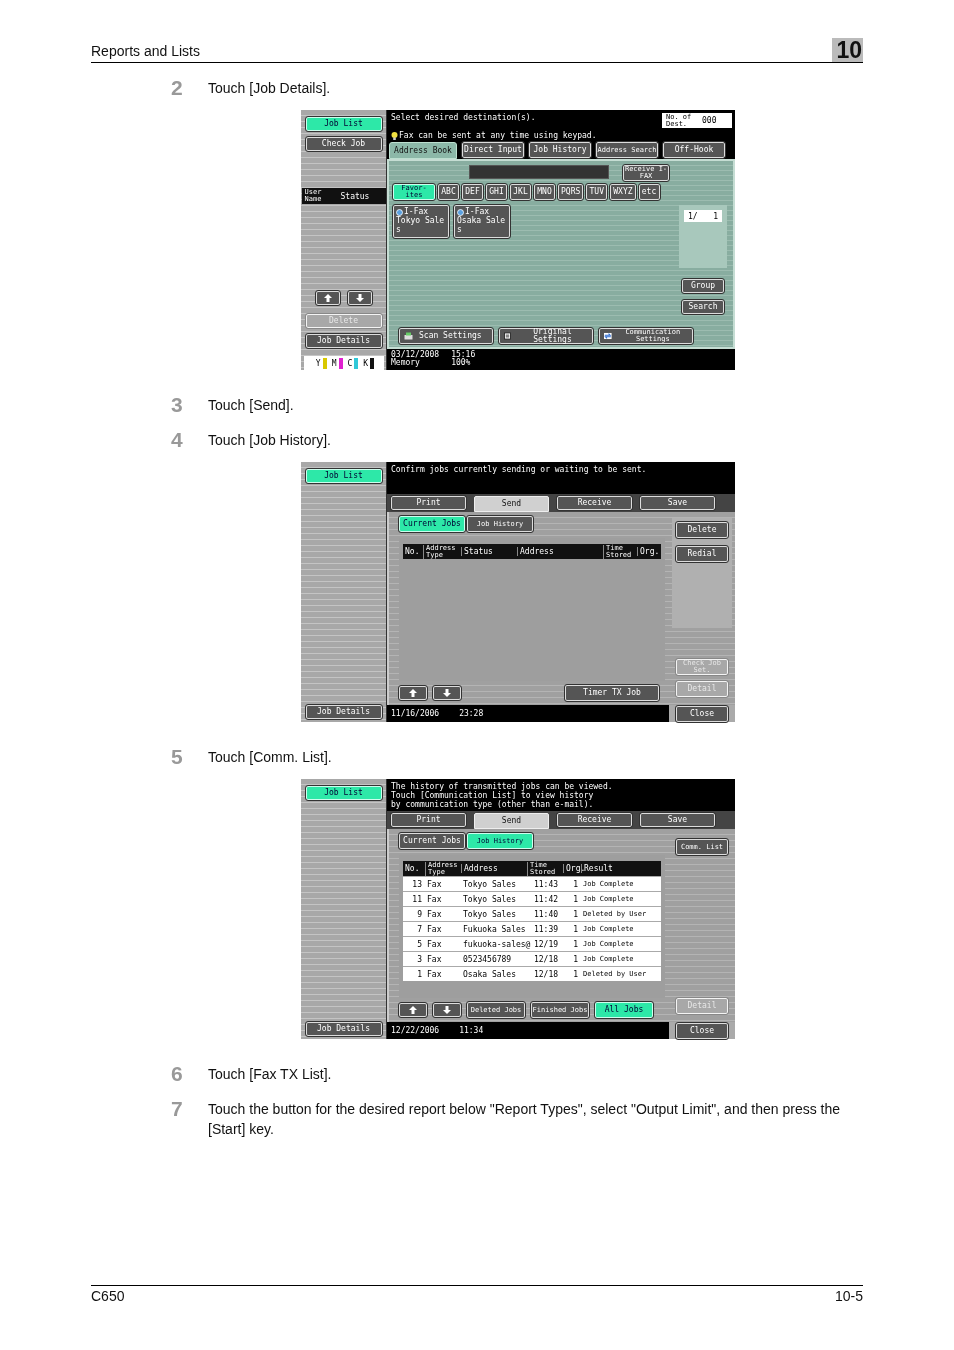 The width and height of the screenshot is (954, 1350). Describe the element at coordinates (507, 336) in the screenshot. I see `document-icon` at that location.